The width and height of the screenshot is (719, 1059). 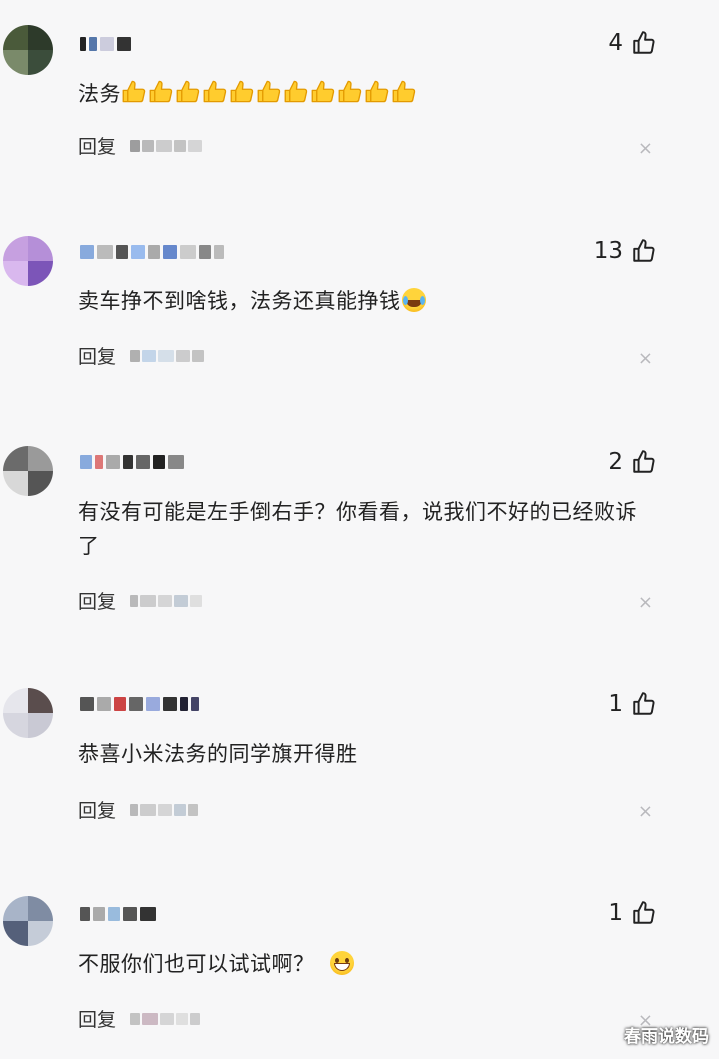 What do you see at coordinates (666, 1037) in the screenshot?
I see `watermark: 春雨说数码` at bounding box center [666, 1037].